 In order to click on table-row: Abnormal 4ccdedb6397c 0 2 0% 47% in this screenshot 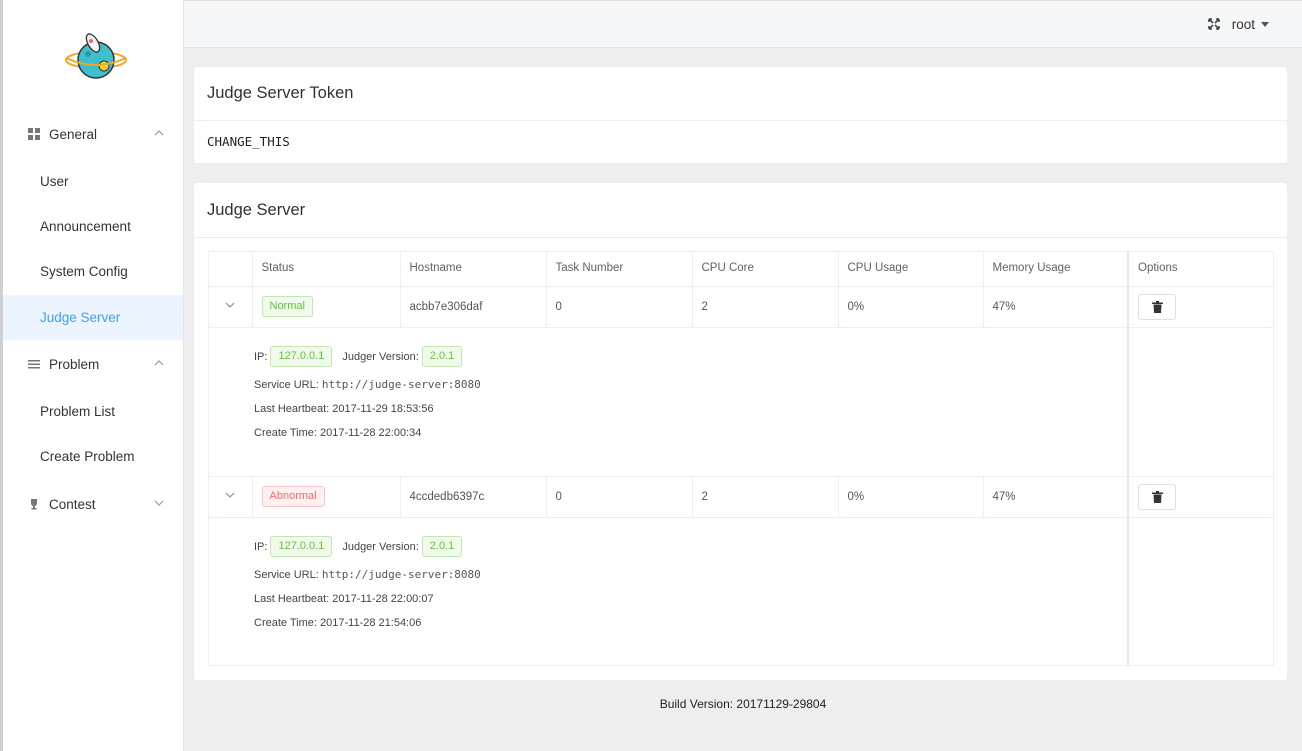, I will do `click(741, 497)`.